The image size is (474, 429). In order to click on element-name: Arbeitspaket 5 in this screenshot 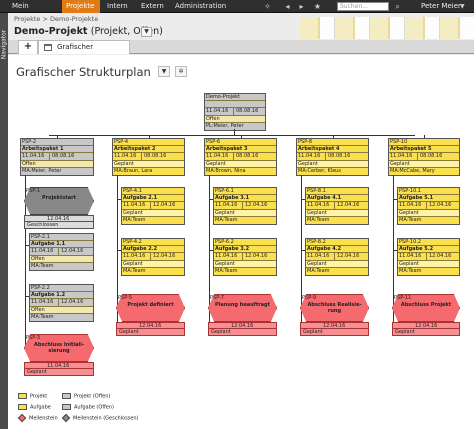, I will do `click(424, 150)`.